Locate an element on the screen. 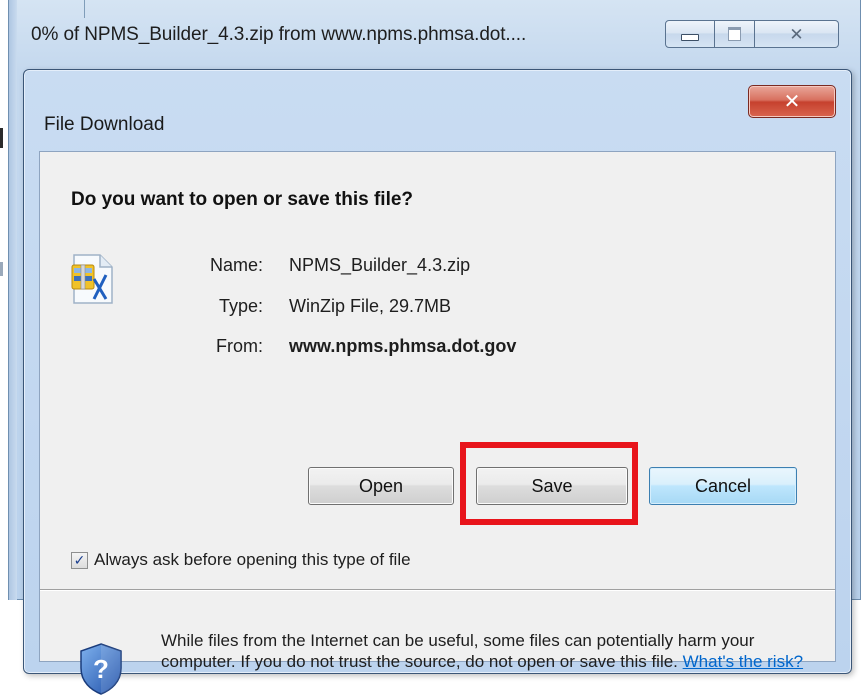 The height and width of the screenshot is (696, 863). dialog-title: File Download is located at coordinates (104, 124).